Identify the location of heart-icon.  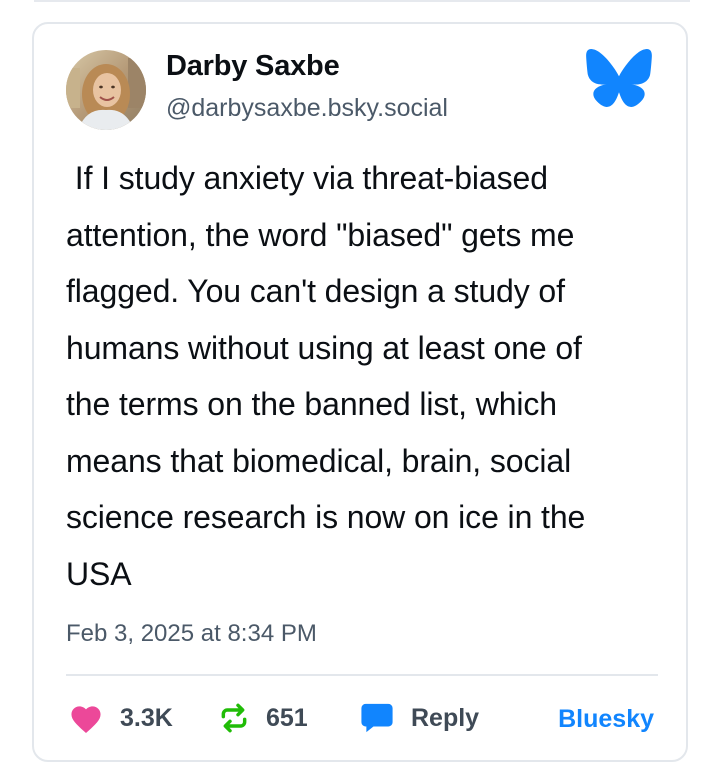
(86, 720).